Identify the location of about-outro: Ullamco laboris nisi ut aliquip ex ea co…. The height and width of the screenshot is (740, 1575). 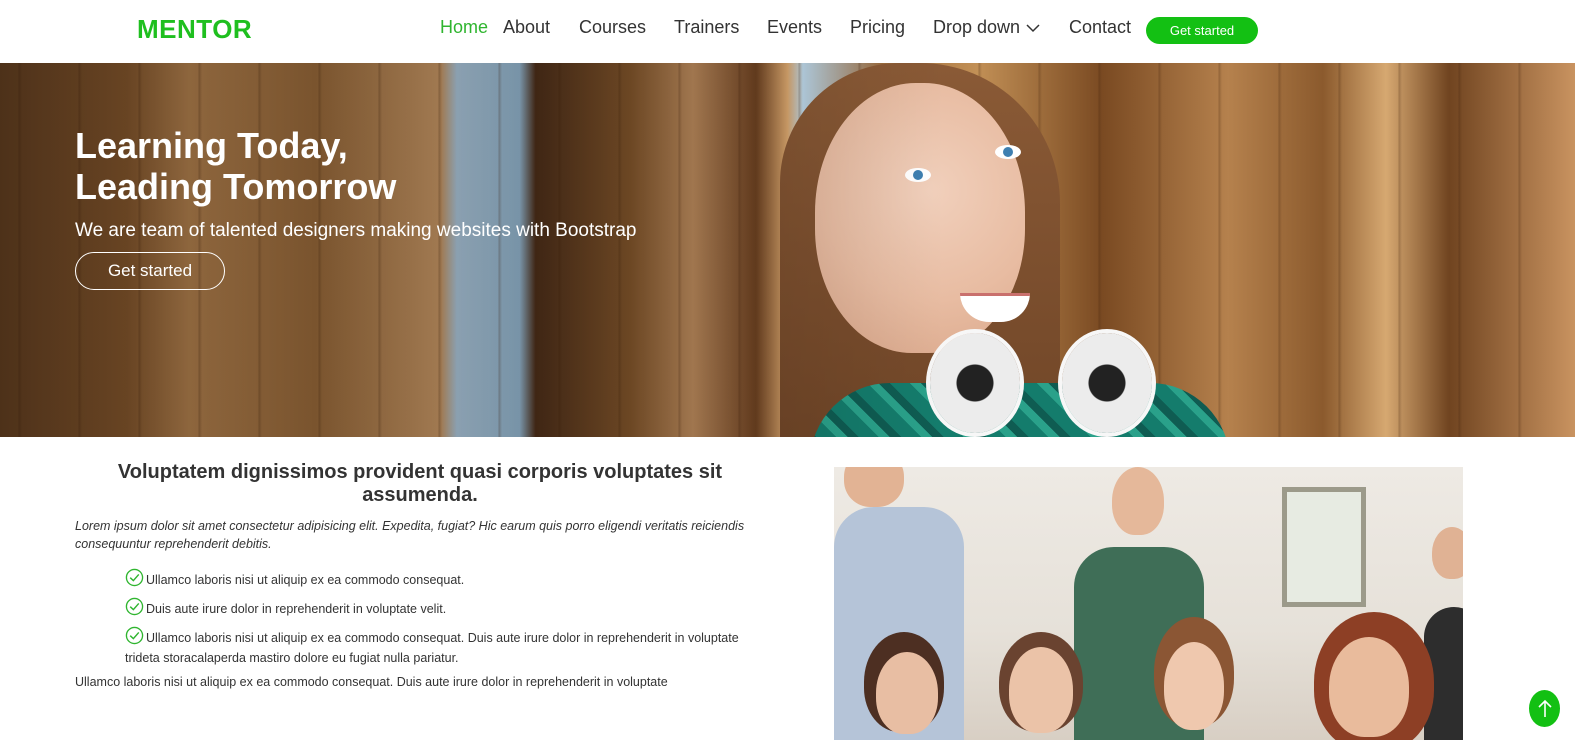
(371, 682).